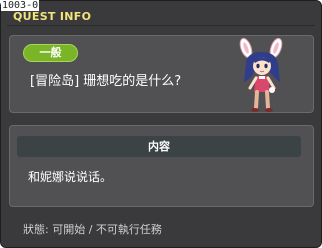 The image size is (322, 248). What do you see at coordinates (50, 53) in the screenshot?
I see `category-badge: 一般` at bounding box center [50, 53].